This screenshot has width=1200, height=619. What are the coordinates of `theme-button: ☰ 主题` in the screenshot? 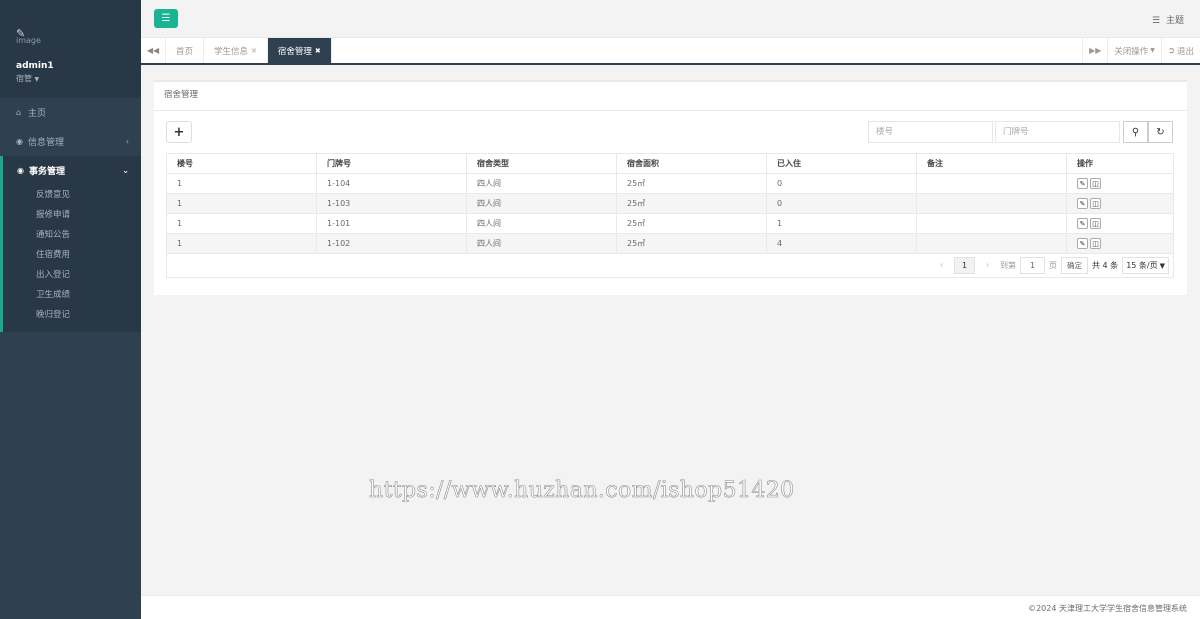 It's located at (1168, 19).